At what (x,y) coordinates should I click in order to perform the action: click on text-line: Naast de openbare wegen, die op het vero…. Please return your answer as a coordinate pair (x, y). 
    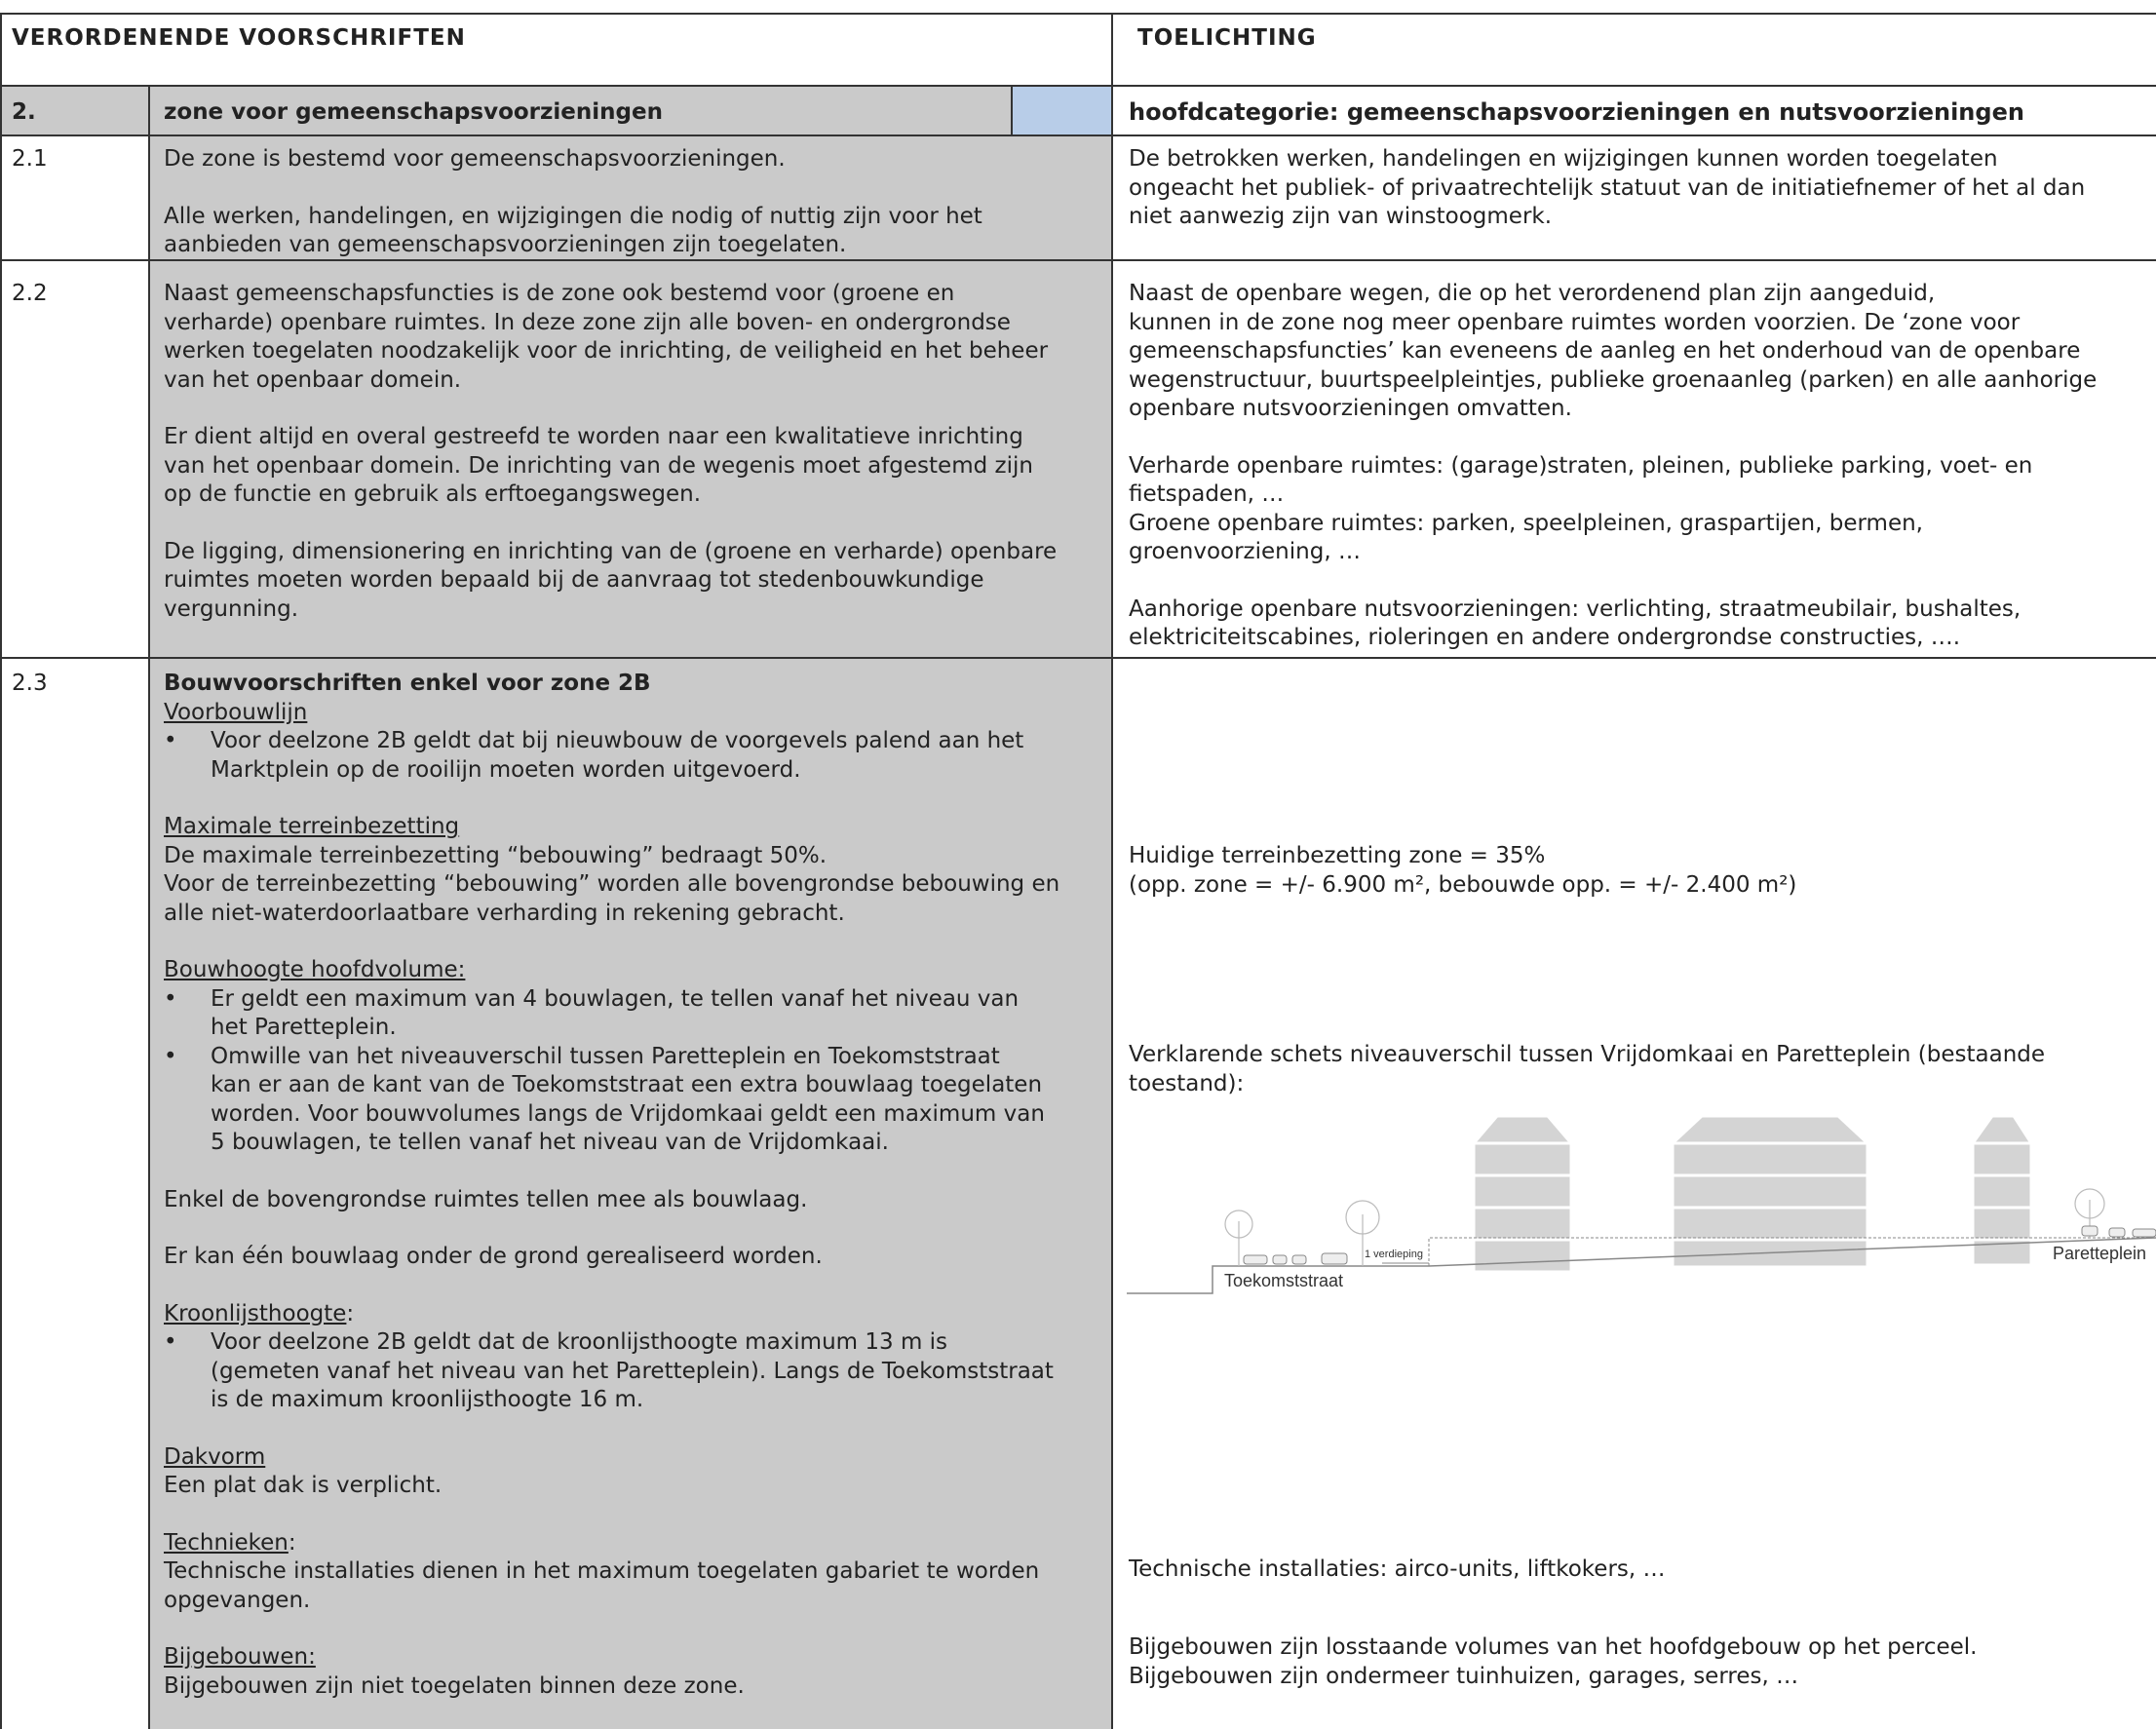
    Looking at the image, I should click on (1532, 293).